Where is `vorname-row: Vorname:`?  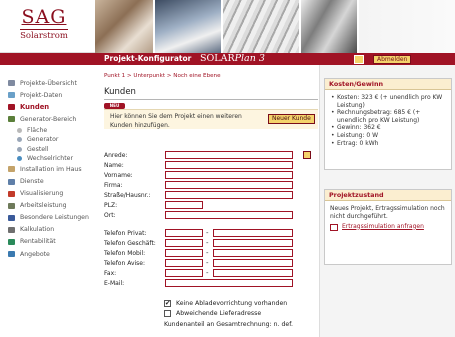 vorname-row: Vorname: is located at coordinates (211, 175).